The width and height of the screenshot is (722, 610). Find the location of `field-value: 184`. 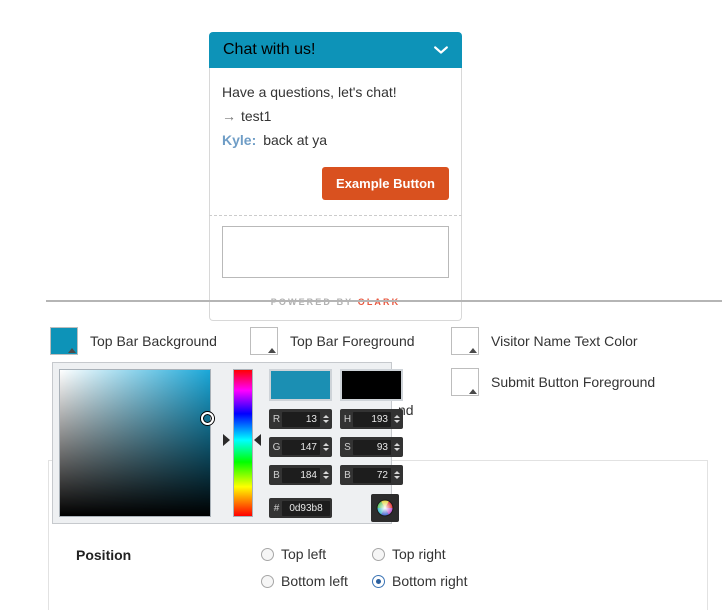

field-value: 184 is located at coordinates (301, 475).